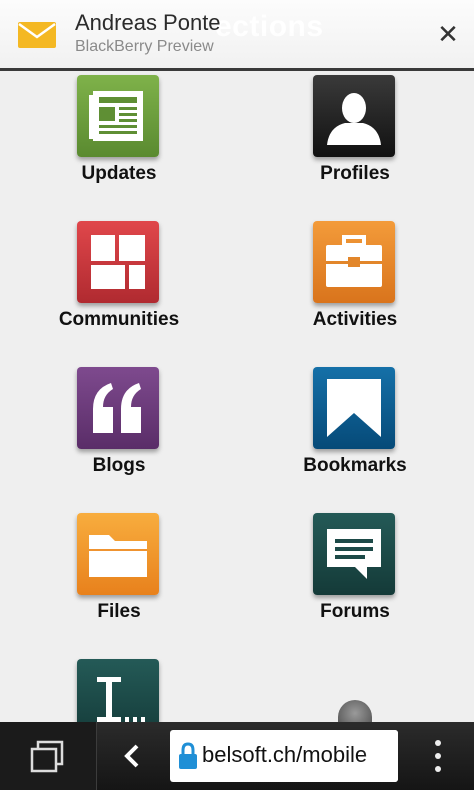  I want to click on person-icon, so click(354, 116).